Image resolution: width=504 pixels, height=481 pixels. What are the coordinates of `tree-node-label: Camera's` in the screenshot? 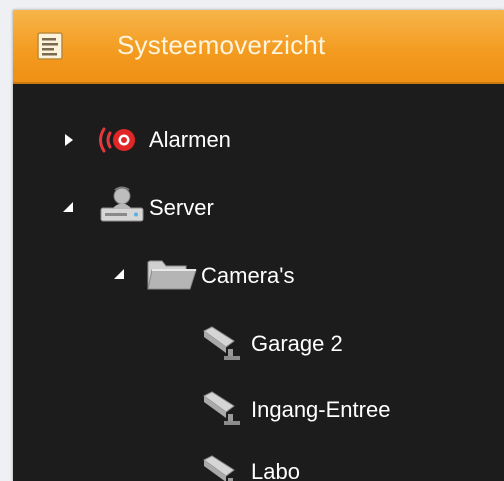 It's located at (248, 275).